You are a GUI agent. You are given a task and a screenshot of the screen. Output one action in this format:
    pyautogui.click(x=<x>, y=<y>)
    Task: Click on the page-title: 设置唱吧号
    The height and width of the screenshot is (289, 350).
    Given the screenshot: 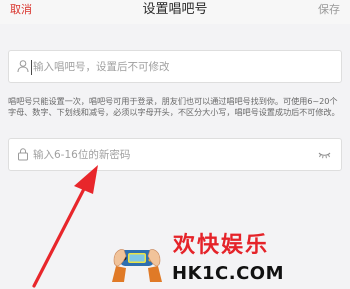 What is the action you would take?
    pyautogui.click(x=175, y=9)
    